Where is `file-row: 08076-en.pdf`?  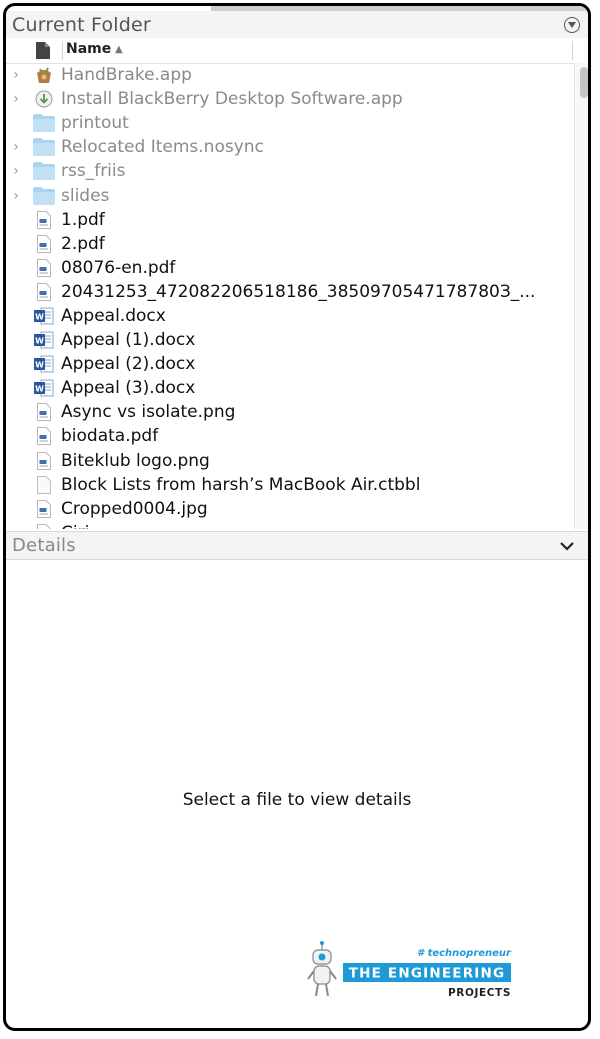
file-row: 08076-en.pdf is located at coordinates (290, 268).